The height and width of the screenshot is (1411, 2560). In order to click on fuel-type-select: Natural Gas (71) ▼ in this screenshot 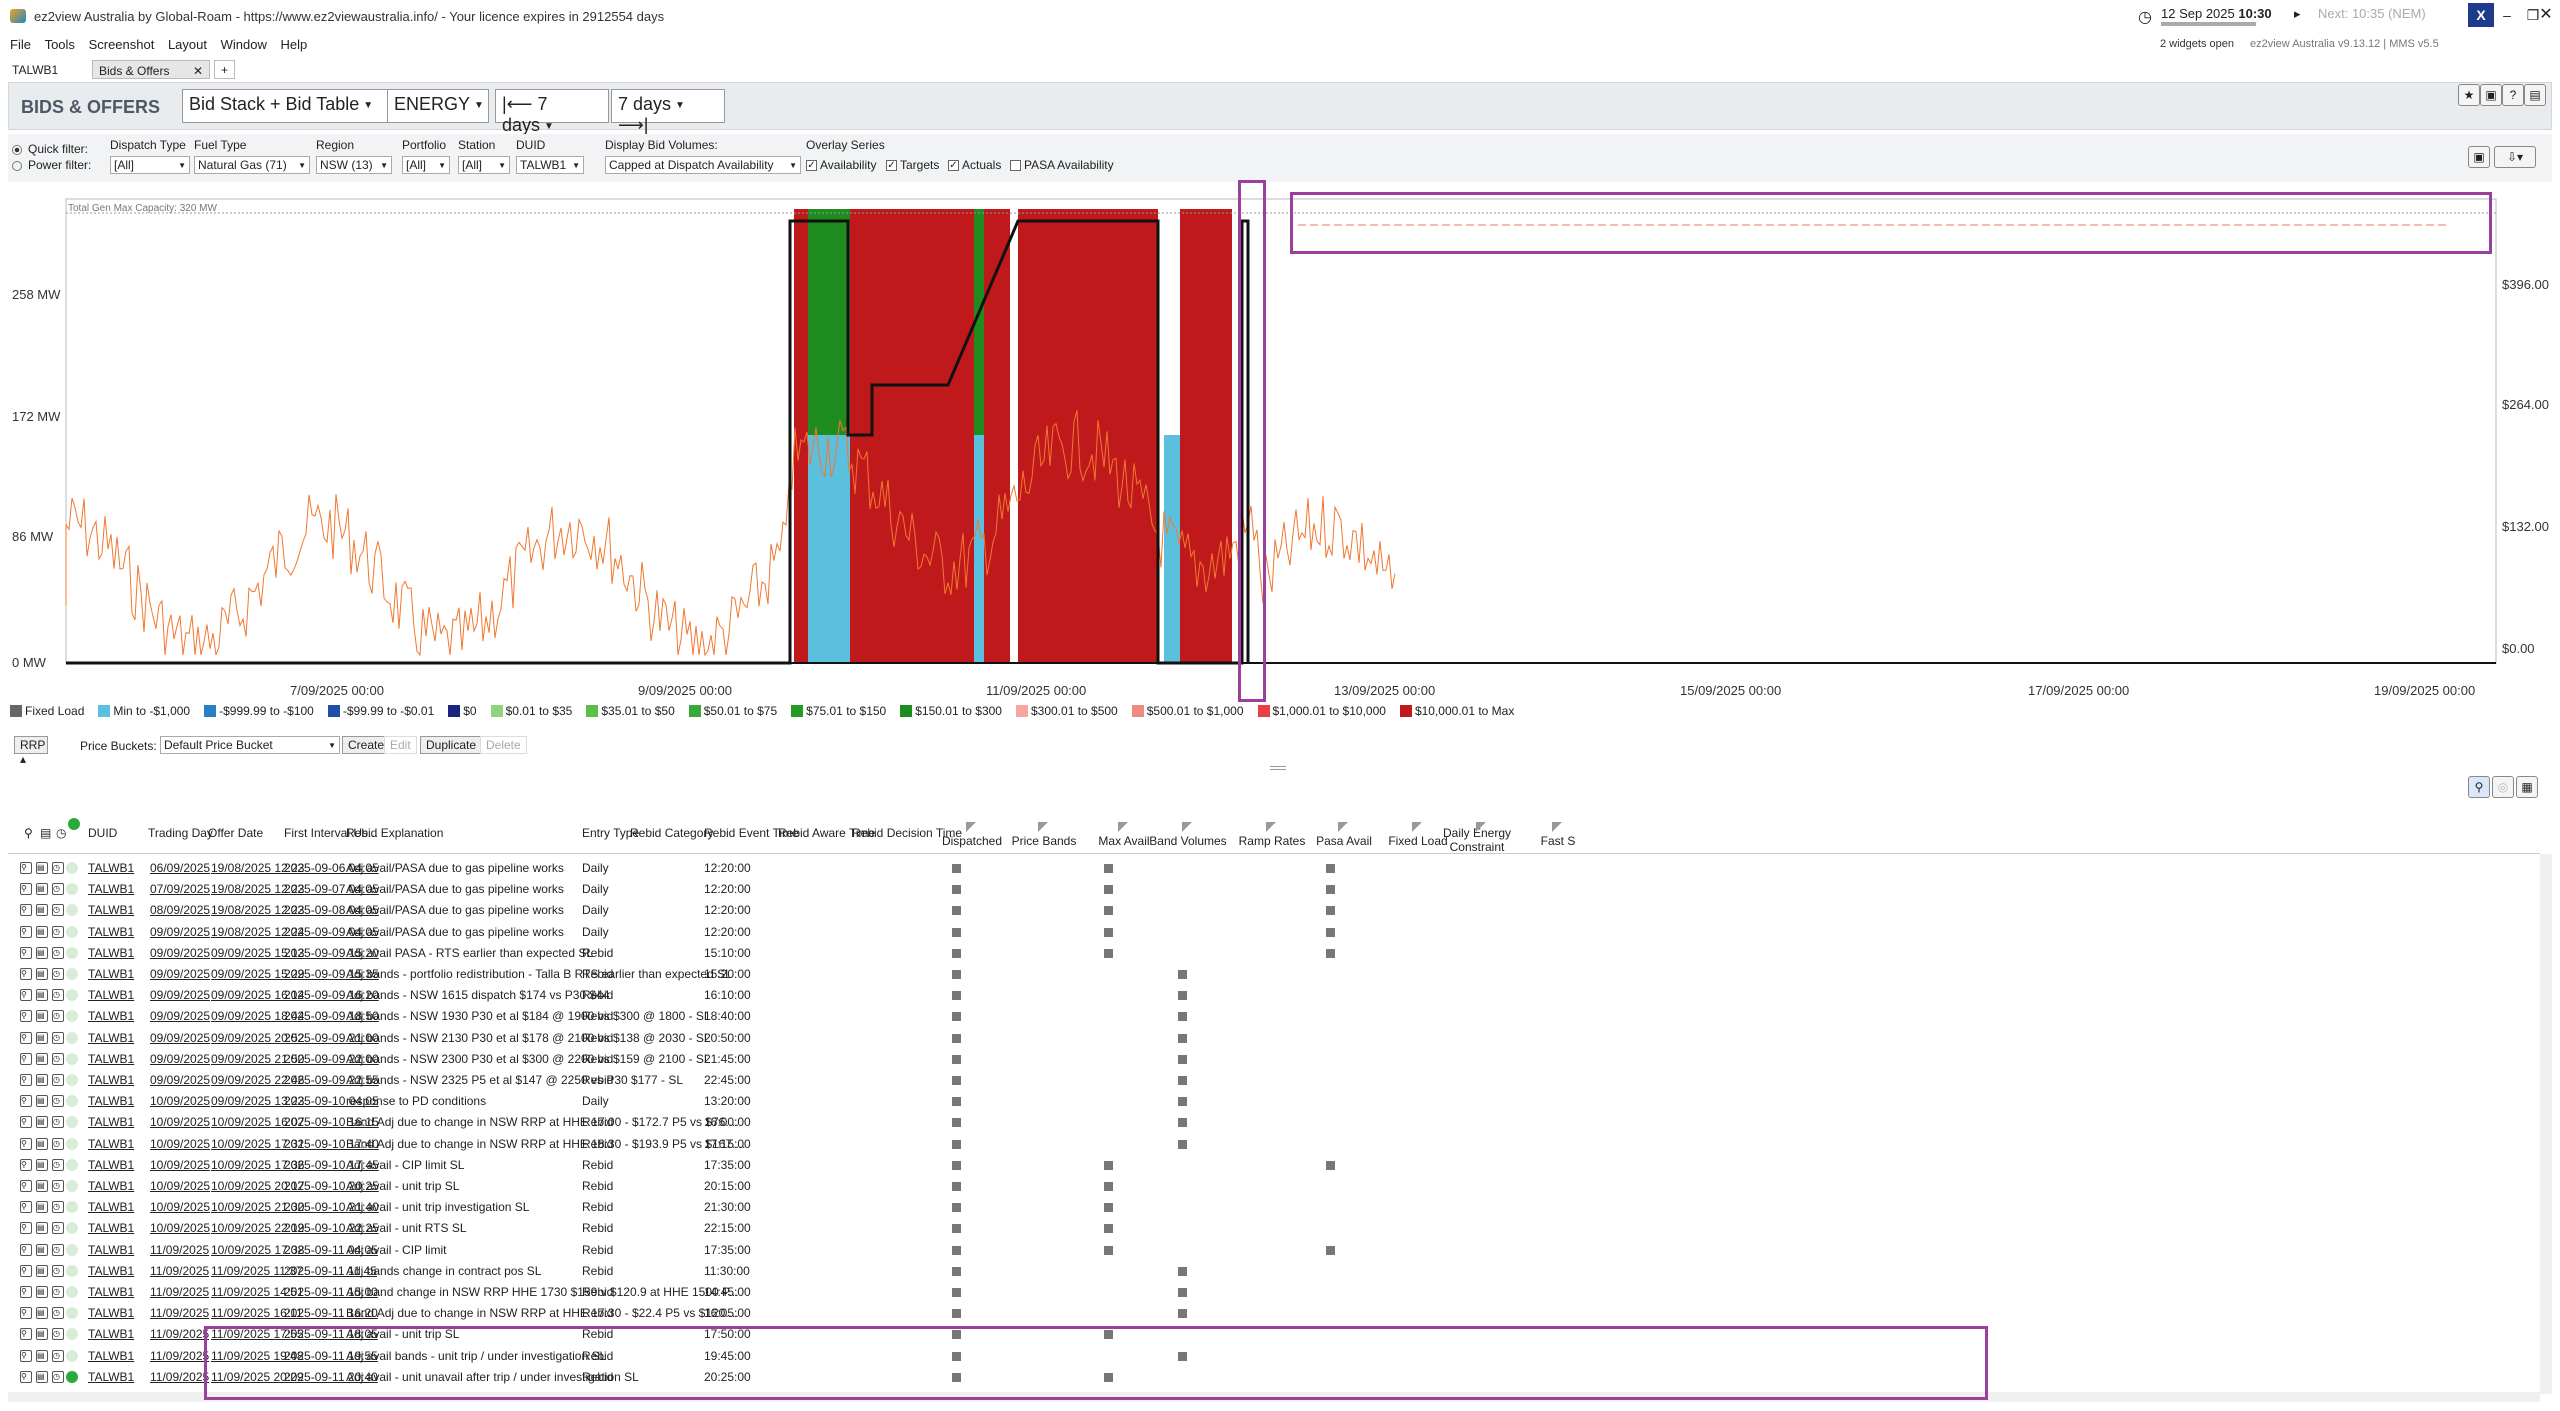, I will do `click(252, 165)`.